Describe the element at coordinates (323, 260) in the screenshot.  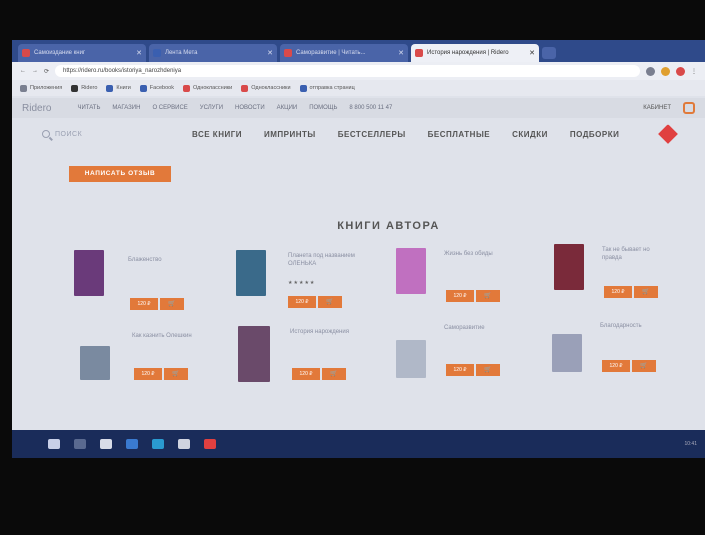
I see `book-title: Планета под названием ОЛЕНЬКА` at that location.